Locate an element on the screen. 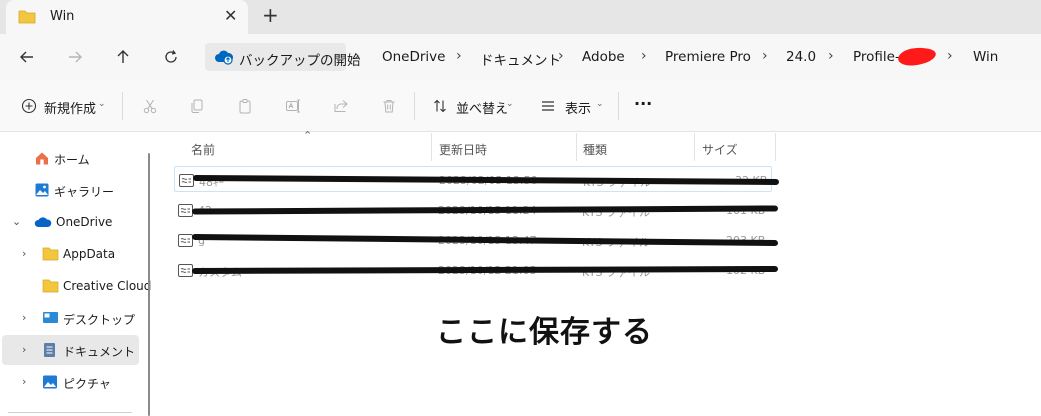 The image size is (1041, 416). gallery-icon is located at coordinates (42, 192).